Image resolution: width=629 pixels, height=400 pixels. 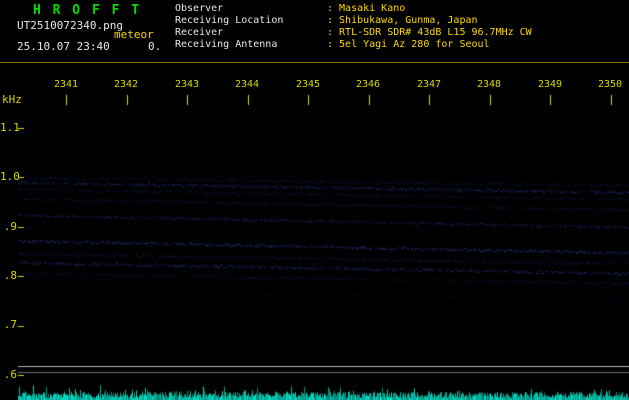 I want to click on x-tick-label-2347: 2347, so click(x=429, y=84).